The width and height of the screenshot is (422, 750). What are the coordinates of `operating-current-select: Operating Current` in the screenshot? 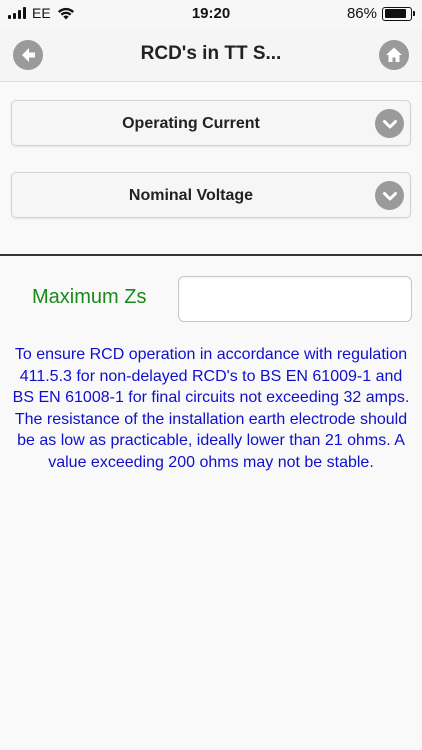 It's located at (211, 123).